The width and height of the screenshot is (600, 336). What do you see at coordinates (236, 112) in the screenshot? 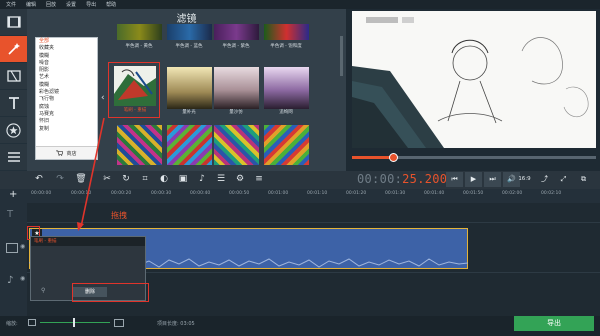
I see `filter-label: 量沙仿` at bounding box center [236, 112].